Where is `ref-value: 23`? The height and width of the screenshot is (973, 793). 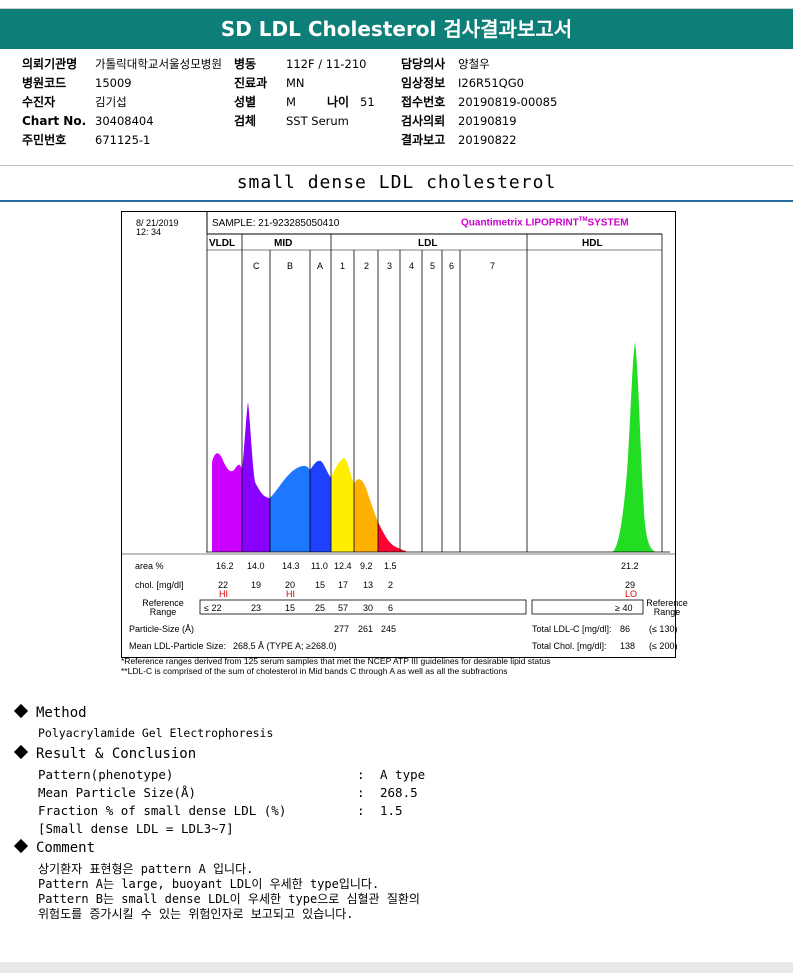
ref-value: 23 is located at coordinates (256, 608).